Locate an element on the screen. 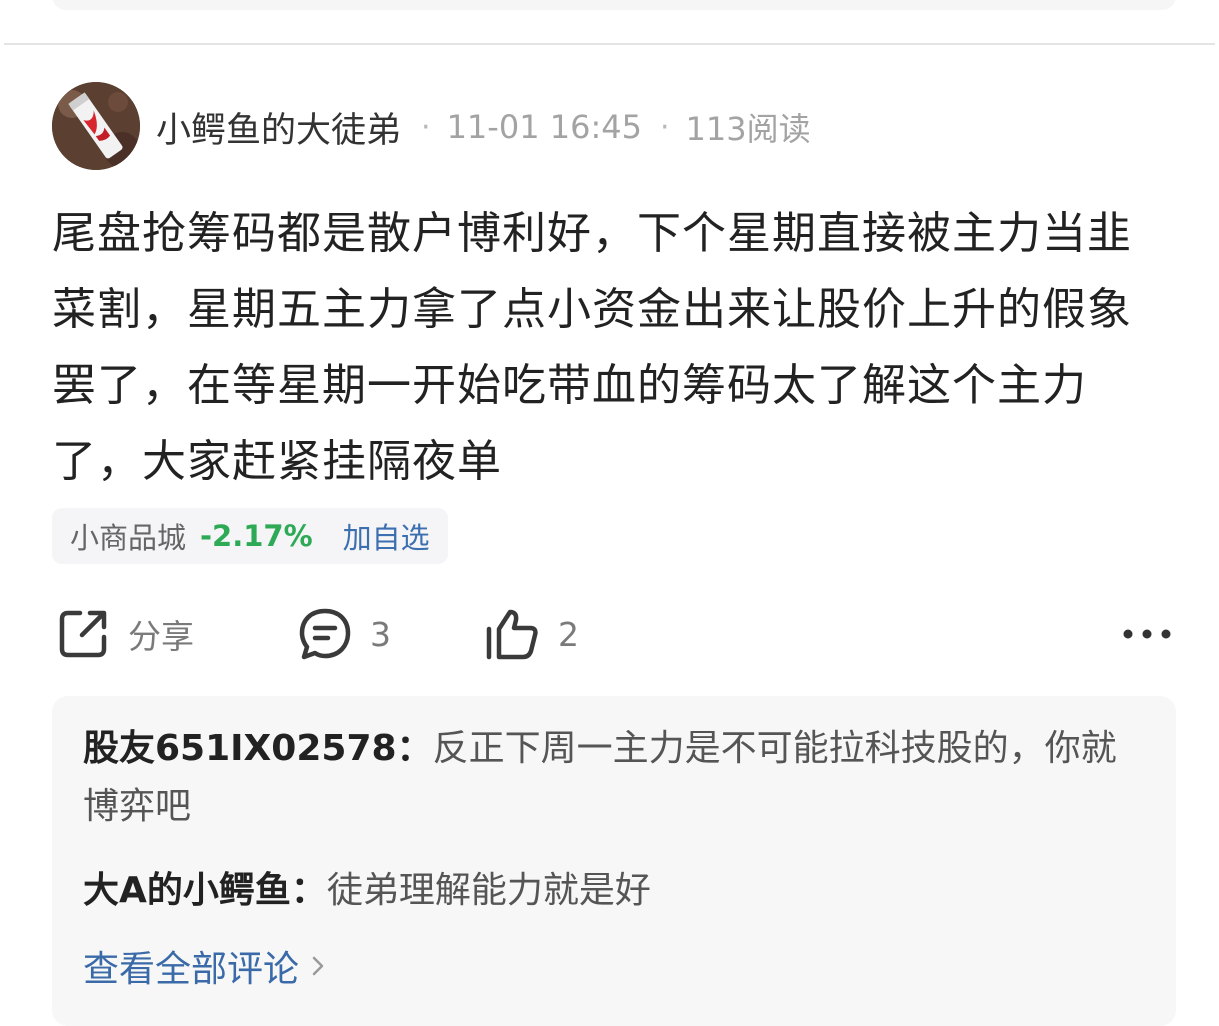  author-name: 小鳄鱼的大徒弟 is located at coordinates (278, 127).